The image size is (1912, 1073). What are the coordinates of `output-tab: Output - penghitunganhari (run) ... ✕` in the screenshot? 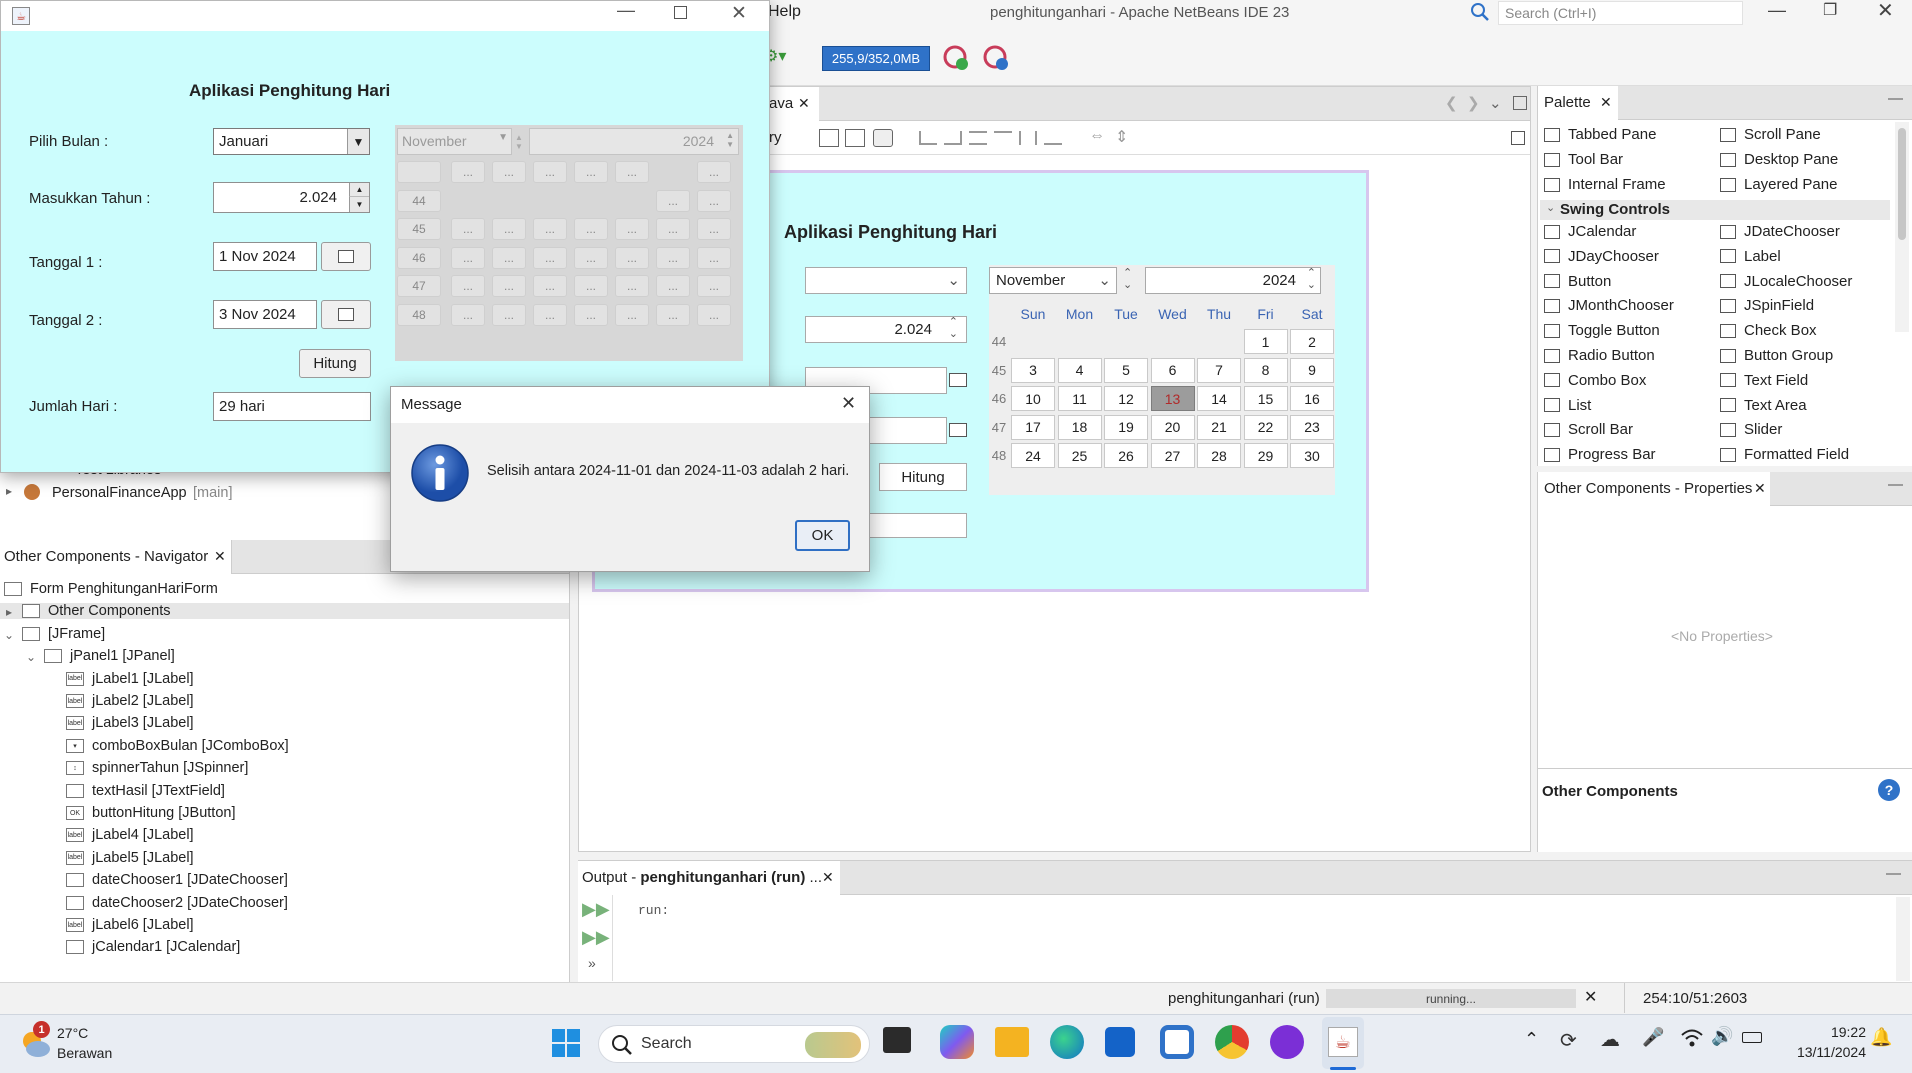 It's located at (709, 878).